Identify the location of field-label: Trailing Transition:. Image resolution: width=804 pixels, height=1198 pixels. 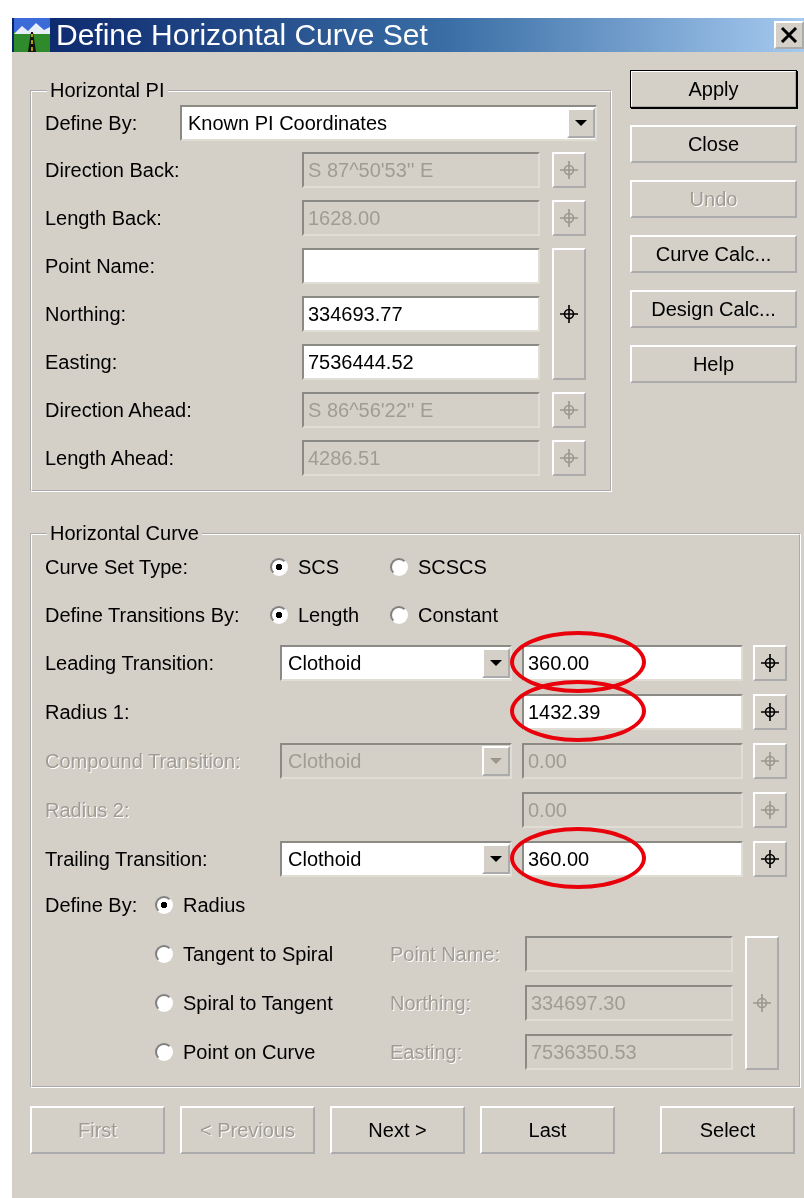
(127, 859).